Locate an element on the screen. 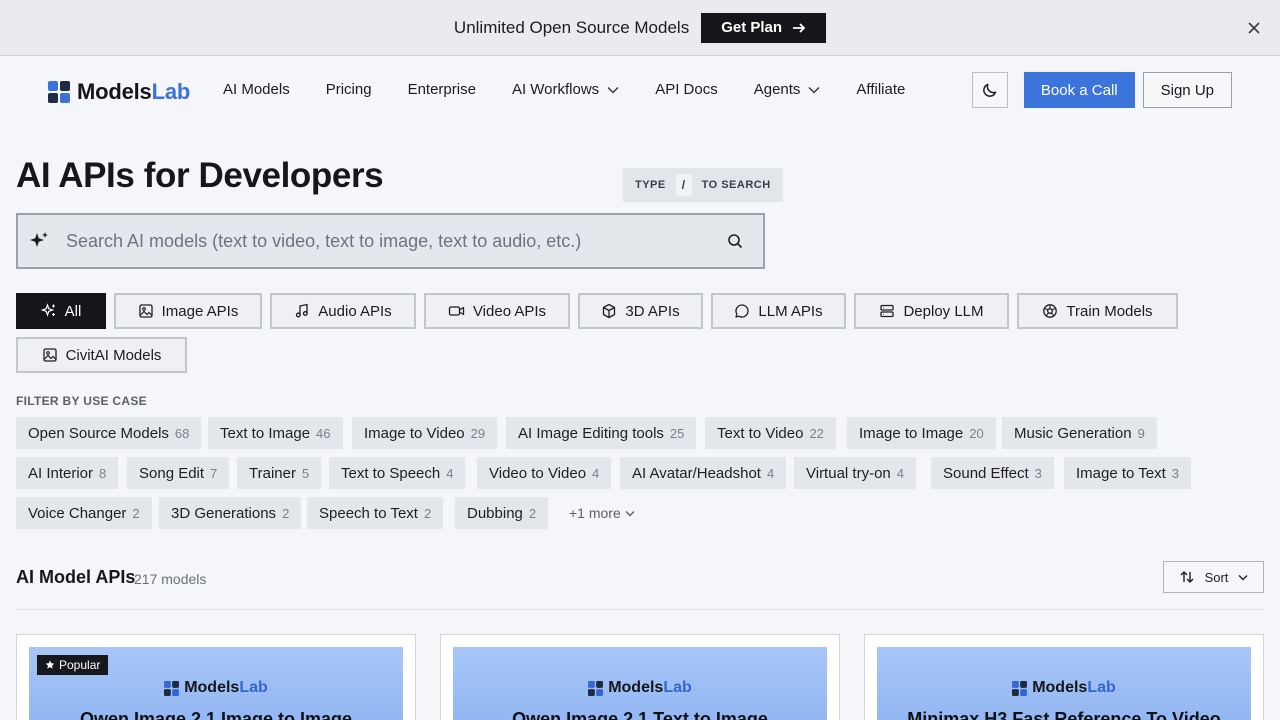 The width and height of the screenshot is (1280, 720). category-llm-apis: LLM APIs is located at coordinates (778, 311).